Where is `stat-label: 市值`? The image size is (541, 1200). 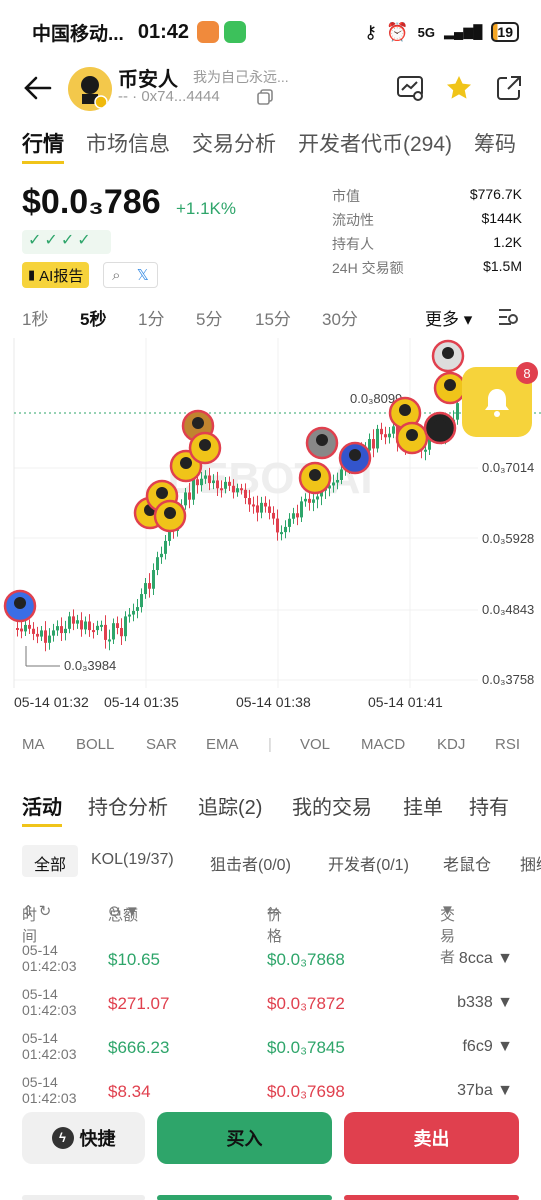
stat-label: 市值 is located at coordinates (346, 196).